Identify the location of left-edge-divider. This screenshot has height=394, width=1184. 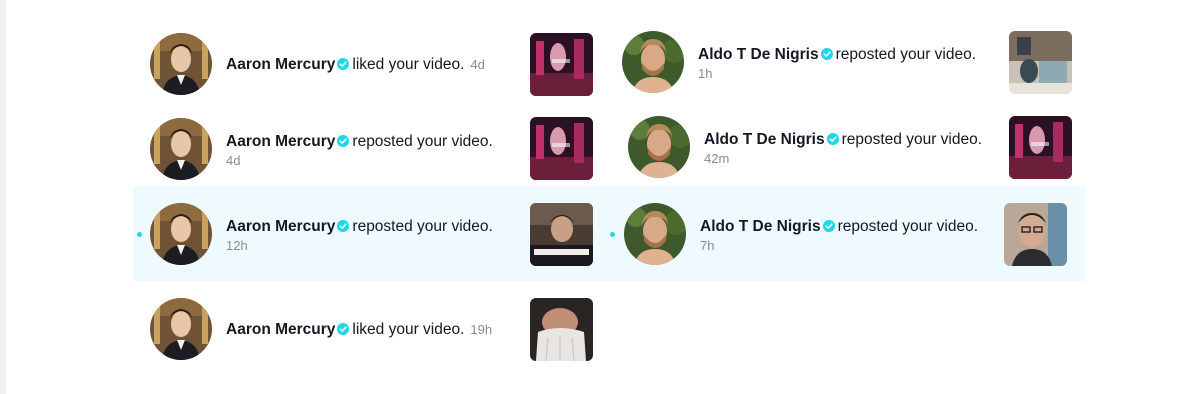
(3, 197).